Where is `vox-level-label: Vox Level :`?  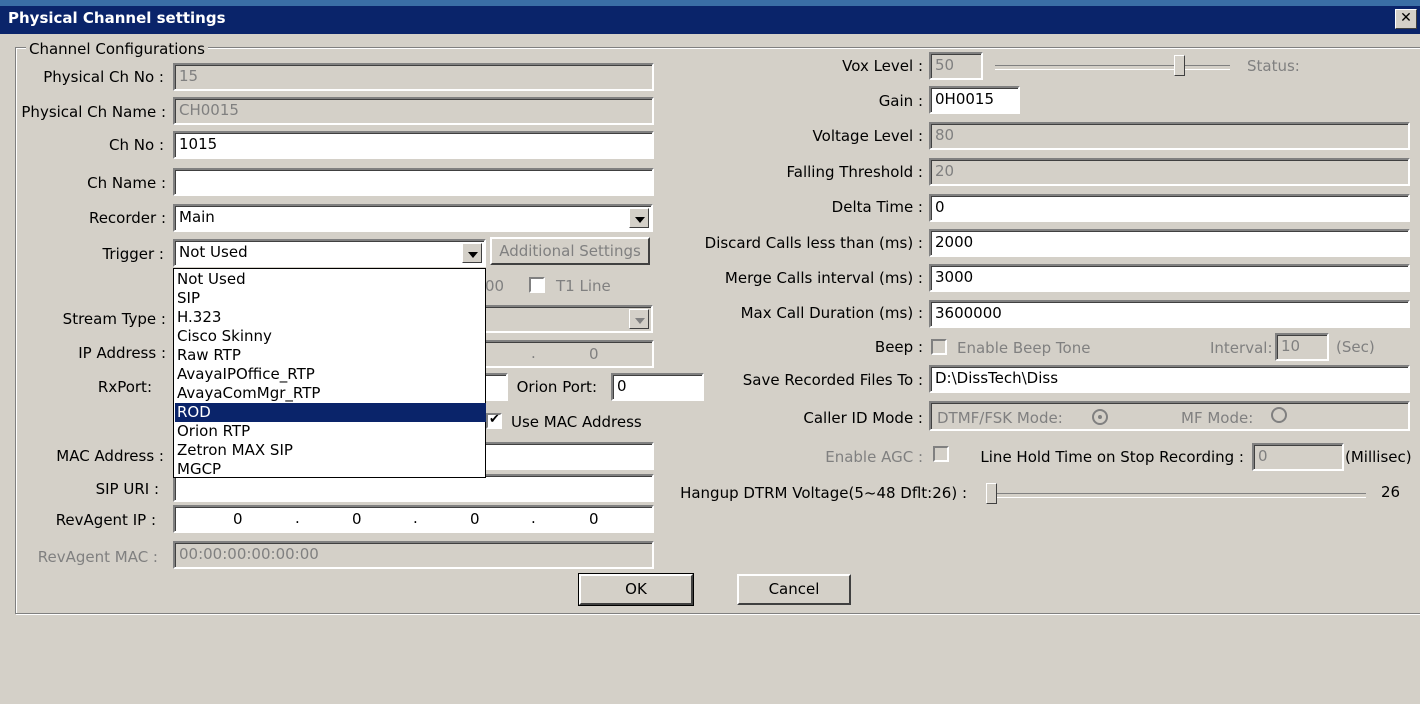
vox-level-label: Vox Level : is located at coordinates (882, 66).